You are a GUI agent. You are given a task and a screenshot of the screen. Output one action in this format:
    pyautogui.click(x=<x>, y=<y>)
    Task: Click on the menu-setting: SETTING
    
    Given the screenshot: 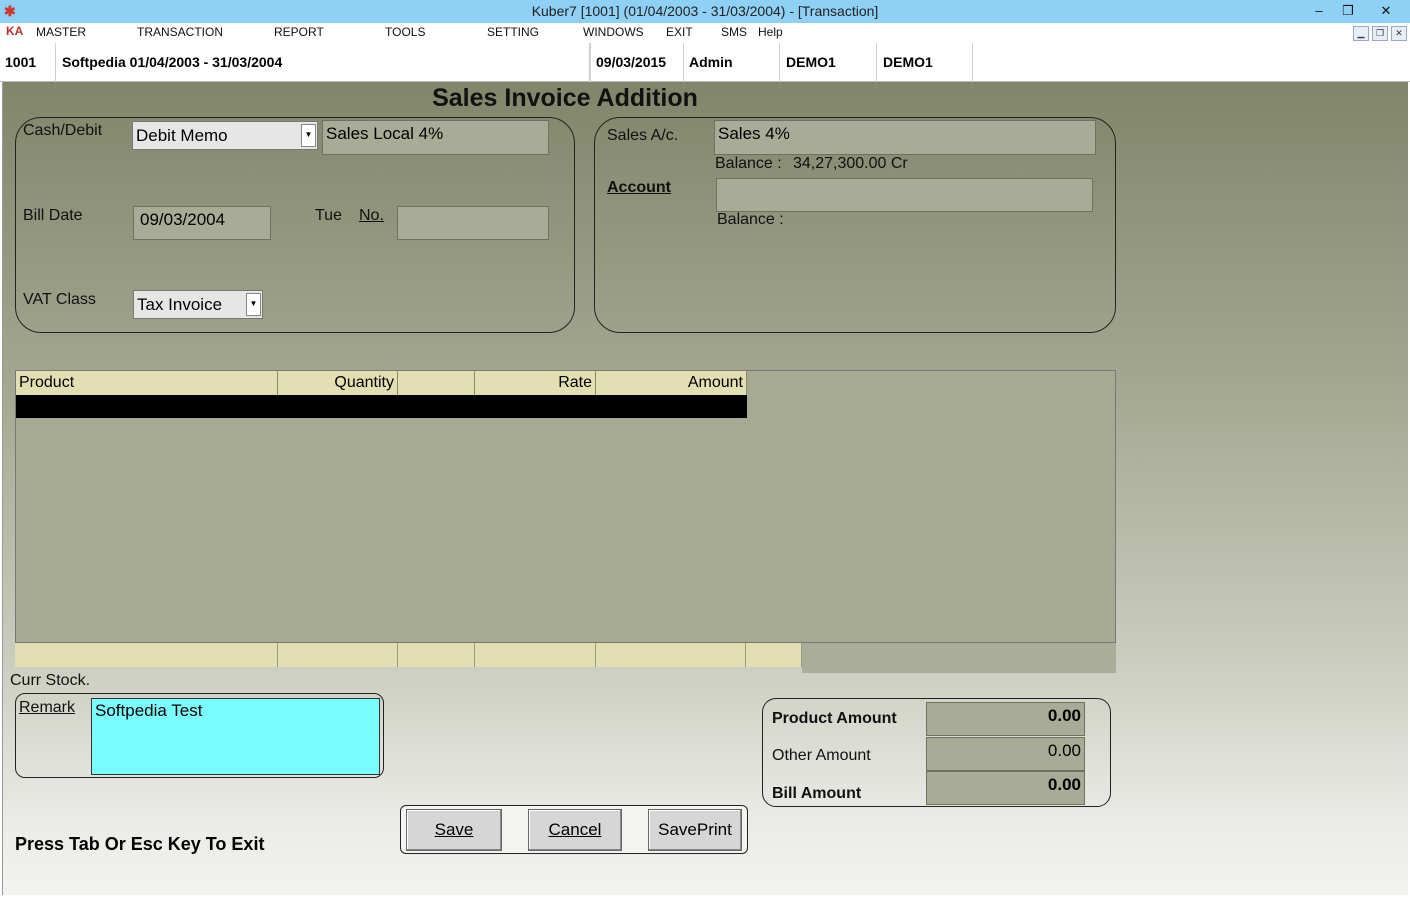 What is the action you would take?
    pyautogui.click(x=513, y=32)
    